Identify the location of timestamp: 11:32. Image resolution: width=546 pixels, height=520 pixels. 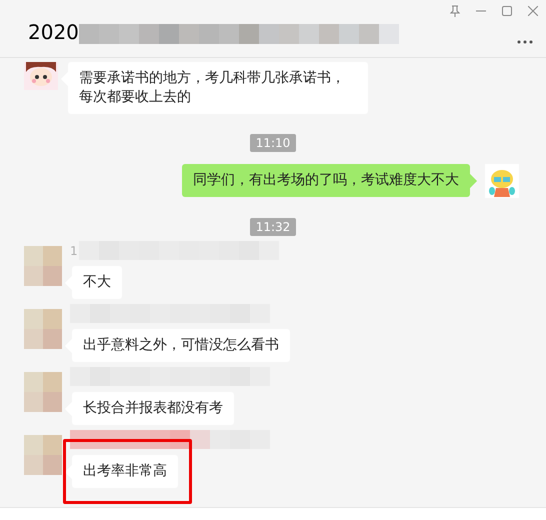
(273, 227).